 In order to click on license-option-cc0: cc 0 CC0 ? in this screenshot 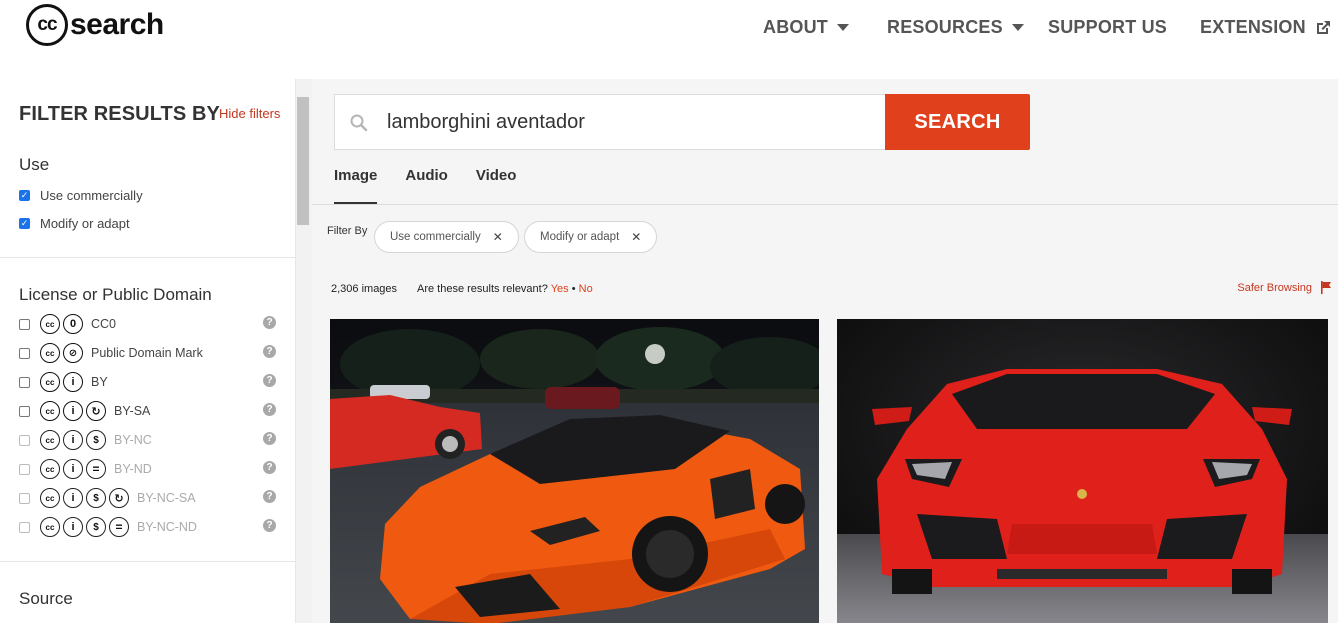, I will do `click(149, 324)`.